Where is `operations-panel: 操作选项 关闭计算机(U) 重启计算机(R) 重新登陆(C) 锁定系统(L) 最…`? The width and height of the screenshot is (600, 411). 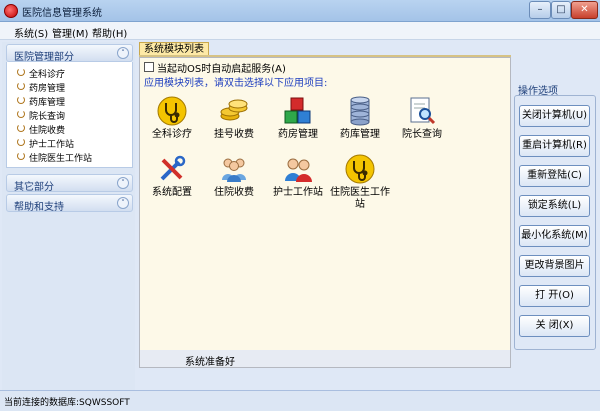
operations-panel: 操作选项 关闭计算机(U) 重启计算机(R) 重新登陆(C) 锁定系统(L) 最… is located at coordinates (555, 215).